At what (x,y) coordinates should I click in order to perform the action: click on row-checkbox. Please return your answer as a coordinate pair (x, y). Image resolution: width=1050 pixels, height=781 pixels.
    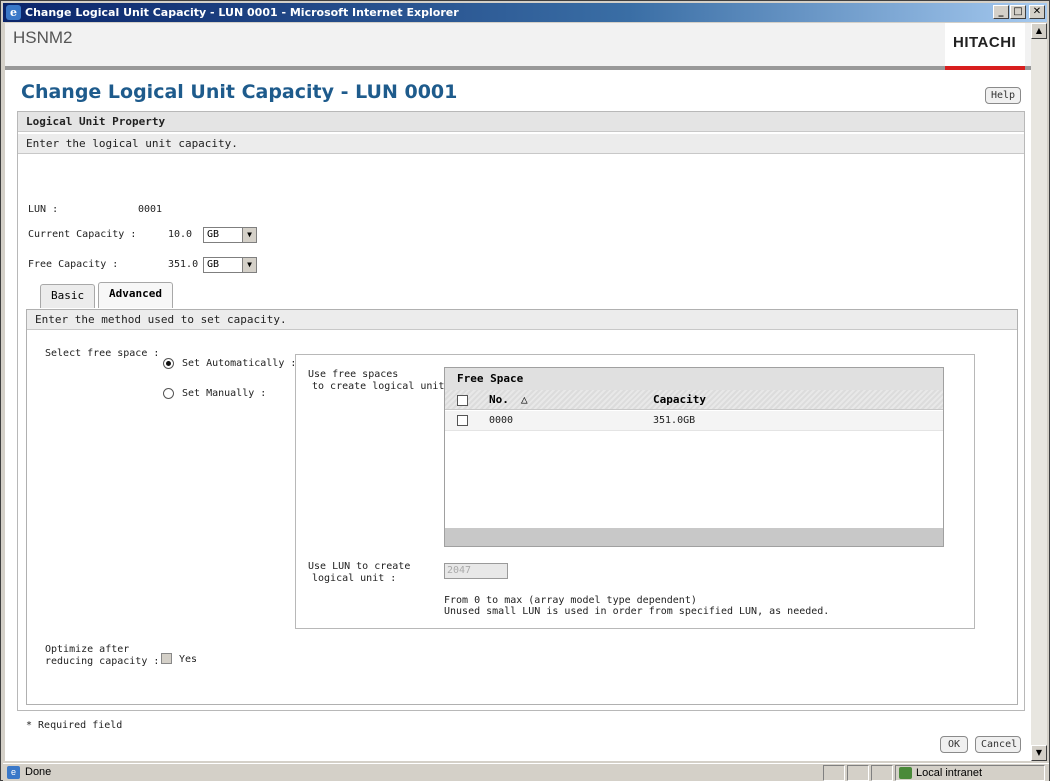
    Looking at the image, I should click on (462, 420).